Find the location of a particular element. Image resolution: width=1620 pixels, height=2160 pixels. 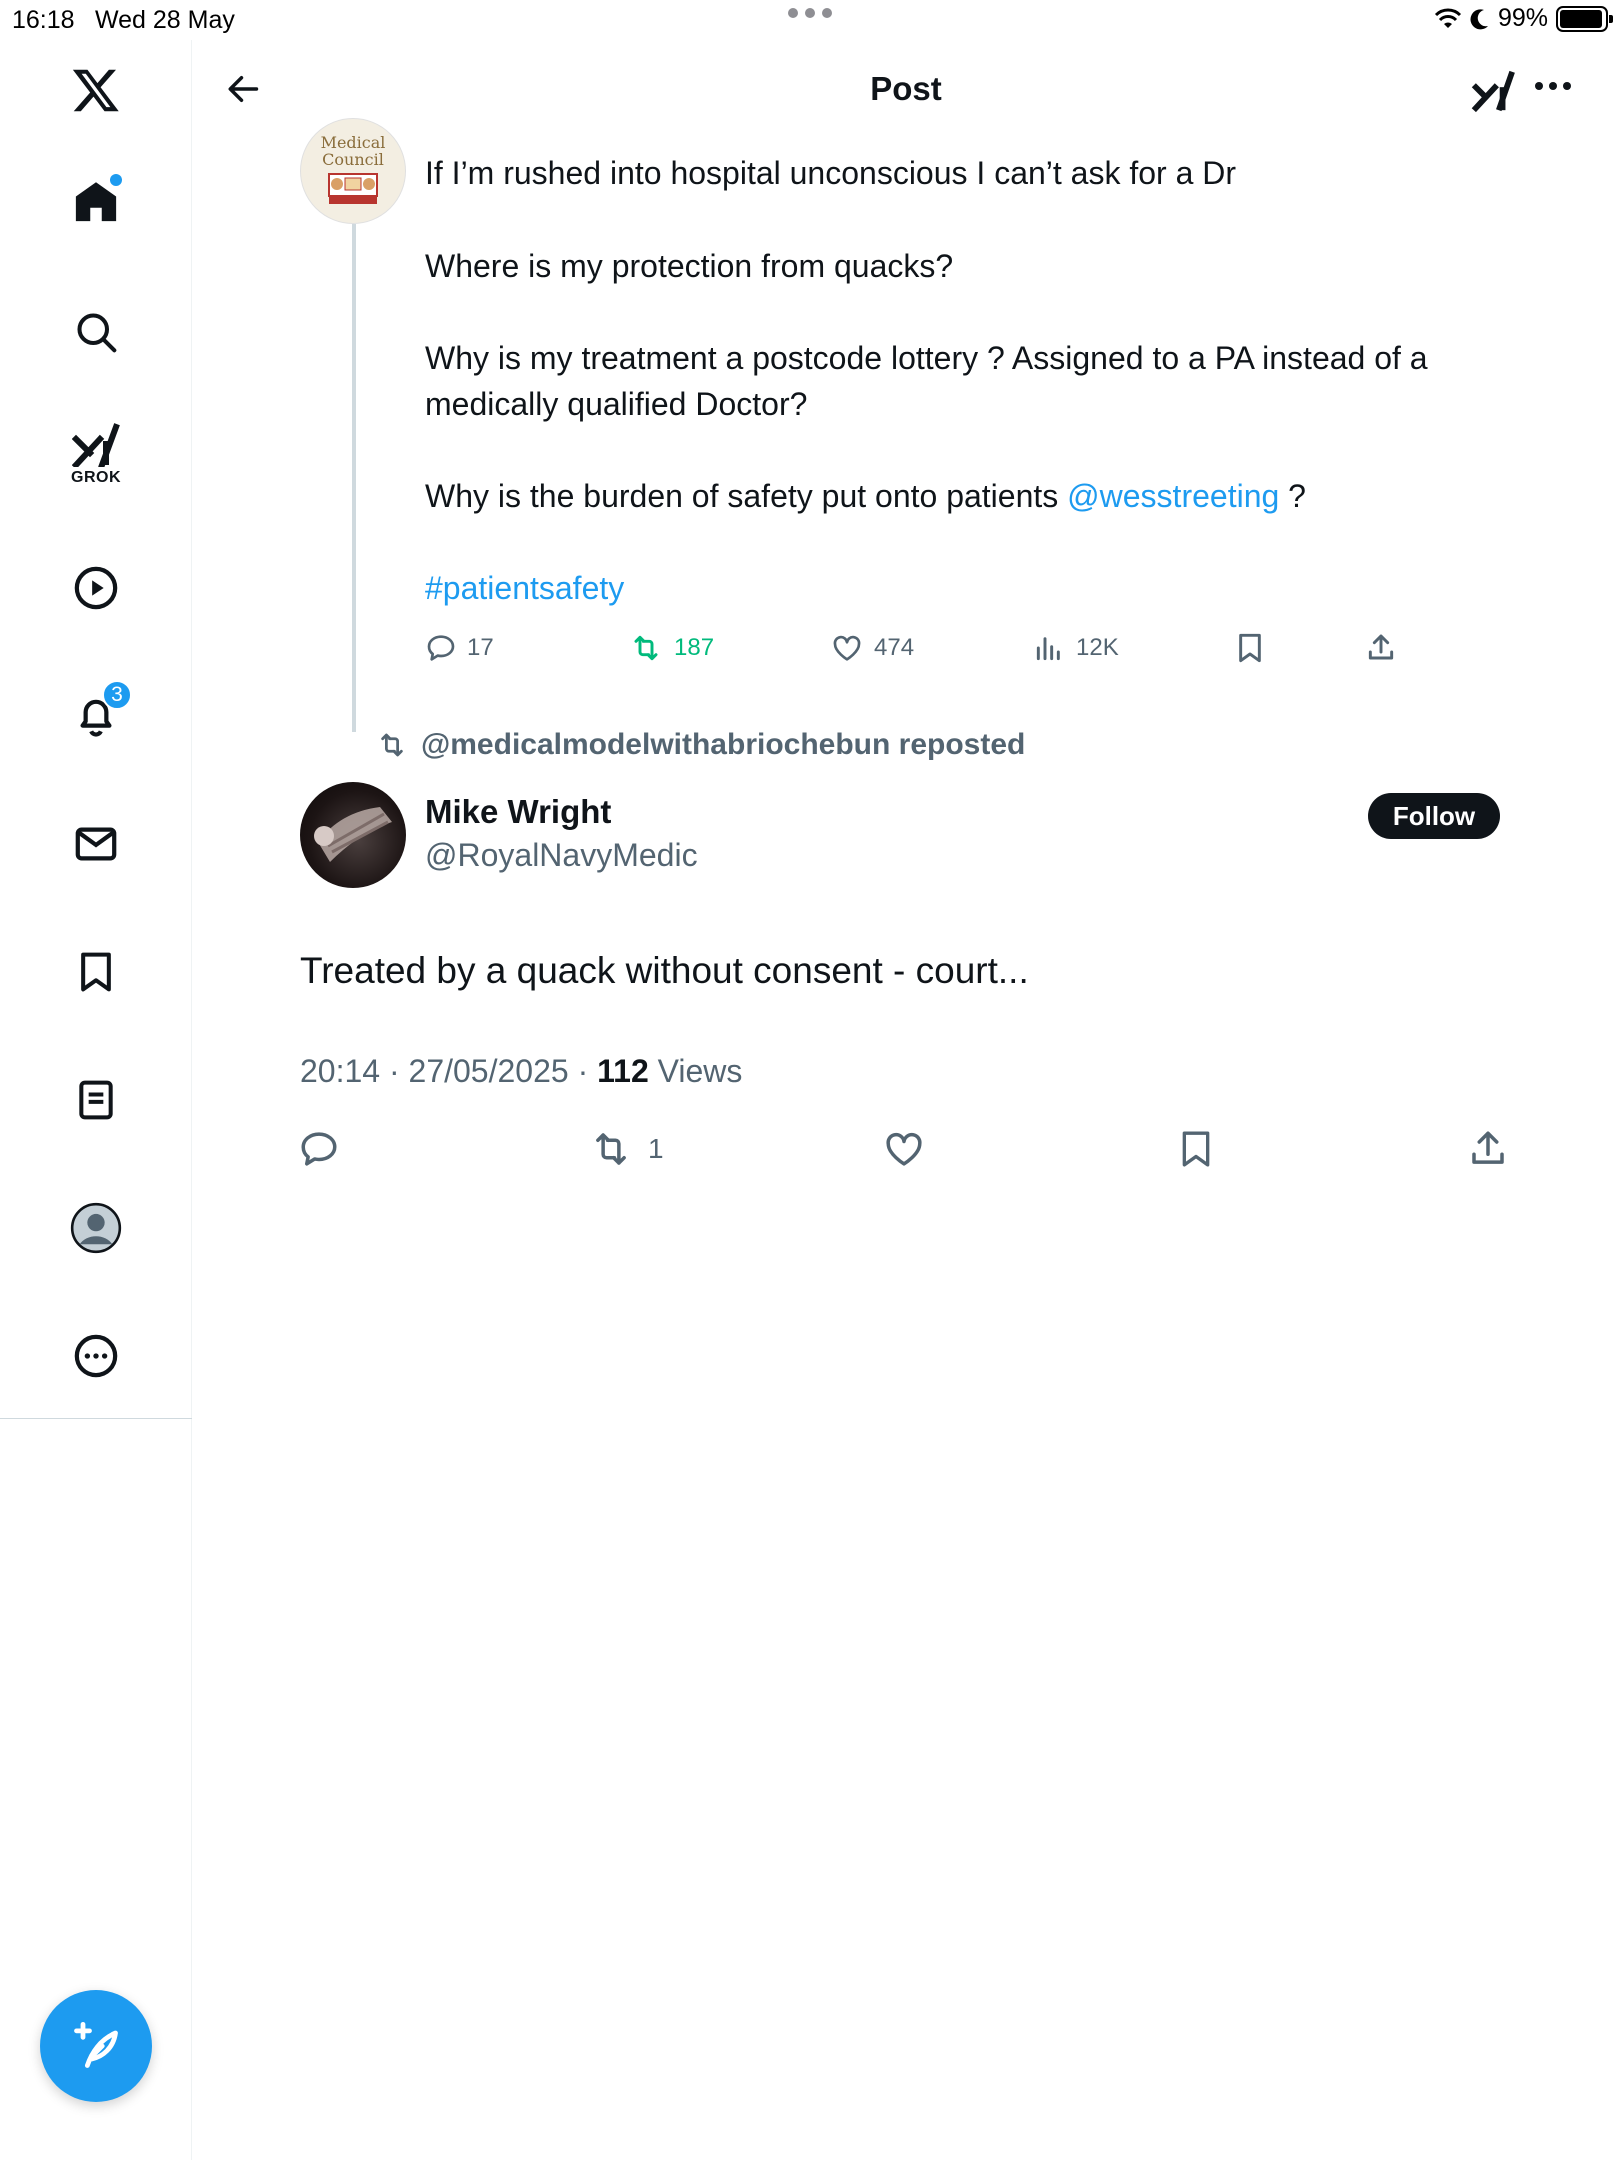

avatar-image is located at coordinates (353, 834).